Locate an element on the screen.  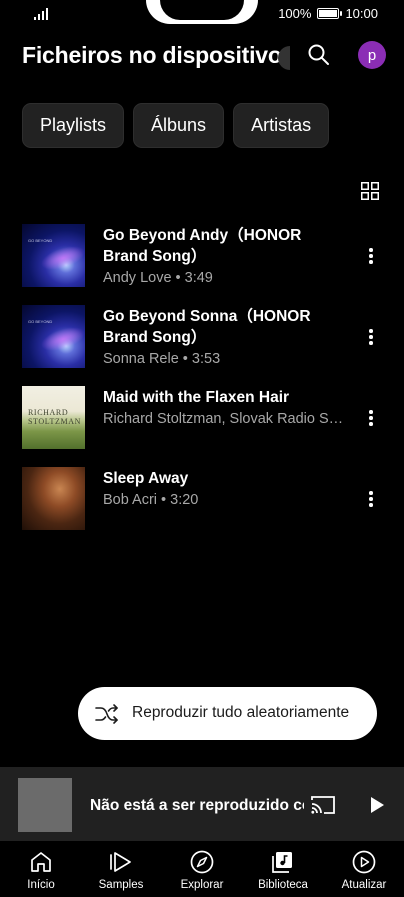
play-icon is located at coordinates (377, 805).